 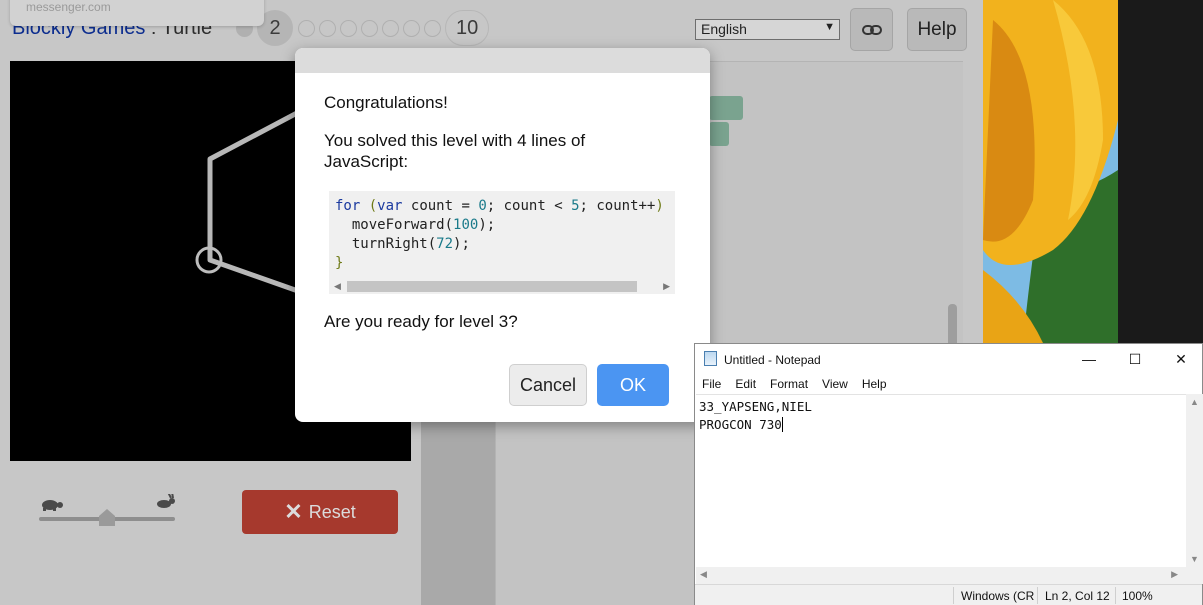 What do you see at coordinates (874, 385) in the screenshot?
I see `menu-help: Help` at bounding box center [874, 385].